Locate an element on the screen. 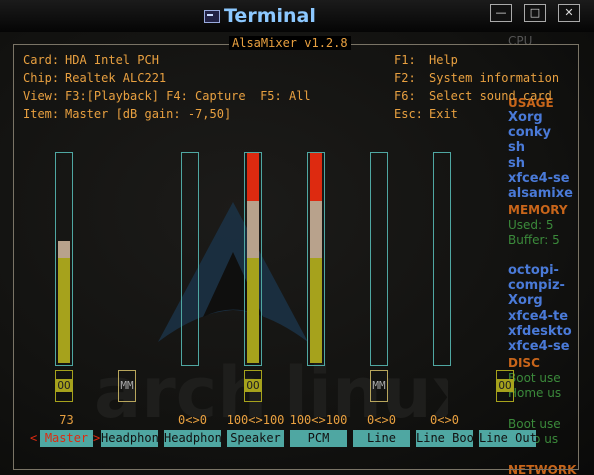  maximize-icon: □ is located at coordinates (535, 12).